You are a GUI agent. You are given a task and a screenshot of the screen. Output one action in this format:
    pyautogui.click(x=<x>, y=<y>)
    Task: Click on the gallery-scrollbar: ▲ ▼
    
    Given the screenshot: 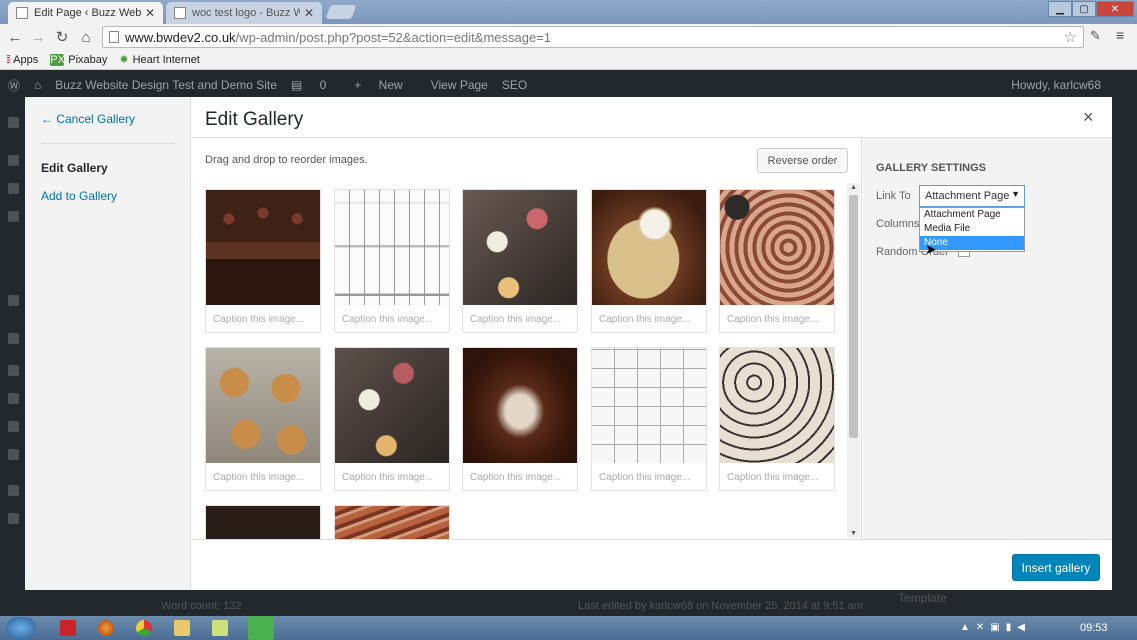 What is the action you would take?
    pyautogui.click(x=853, y=360)
    